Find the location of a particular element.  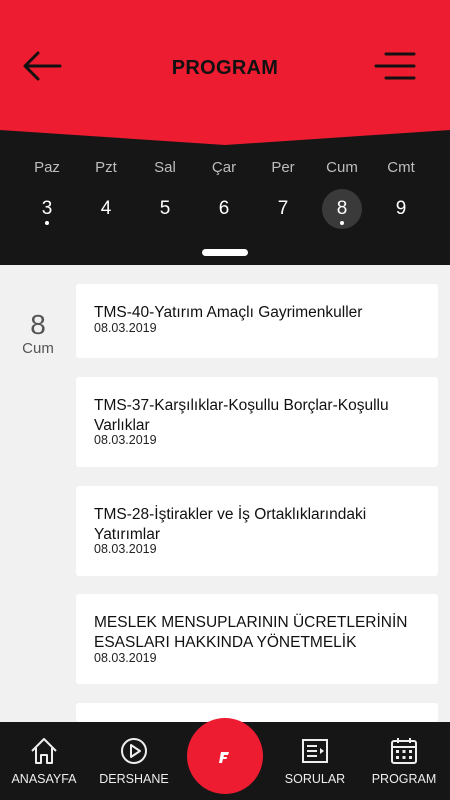

day-tuesday: Sal 5 is located at coordinates (165, 200).